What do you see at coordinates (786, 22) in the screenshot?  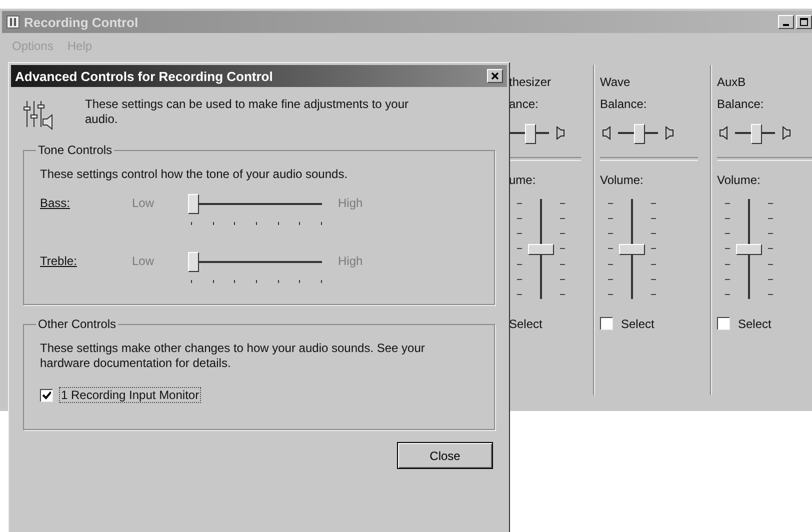 I see `minimize-button` at bounding box center [786, 22].